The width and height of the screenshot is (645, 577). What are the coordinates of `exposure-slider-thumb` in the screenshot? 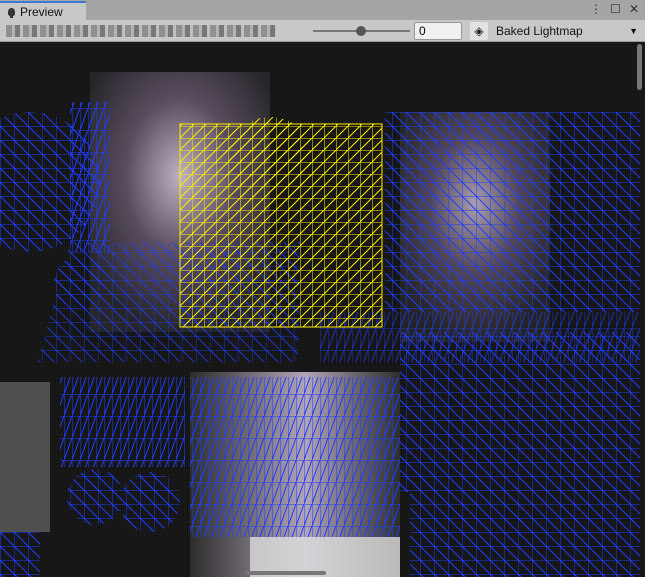 It's located at (361, 31).